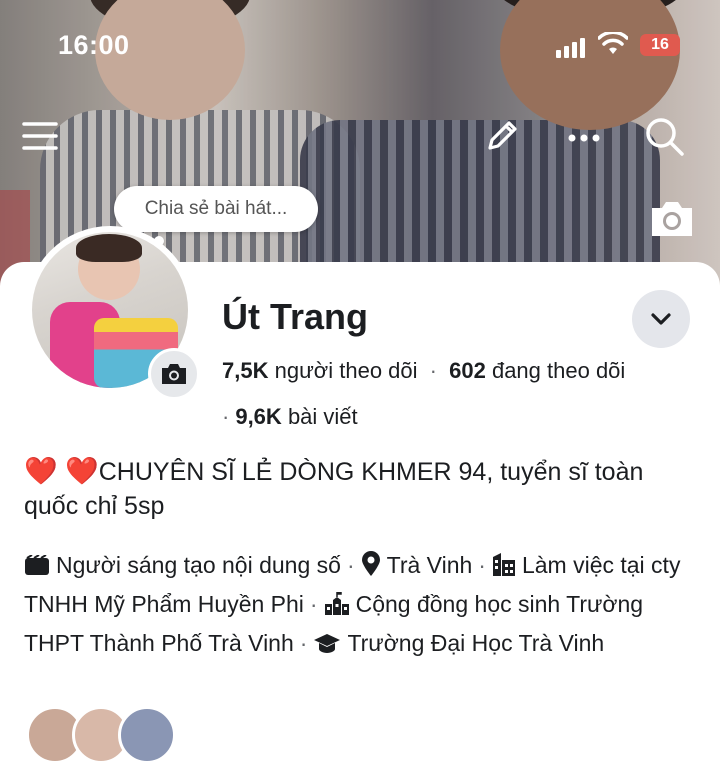 The width and height of the screenshot is (720, 764). What do you see at coordinates (322, 416) in the screenshot?
I see `posts-label: bài viết` at bounding box center [322, 416].